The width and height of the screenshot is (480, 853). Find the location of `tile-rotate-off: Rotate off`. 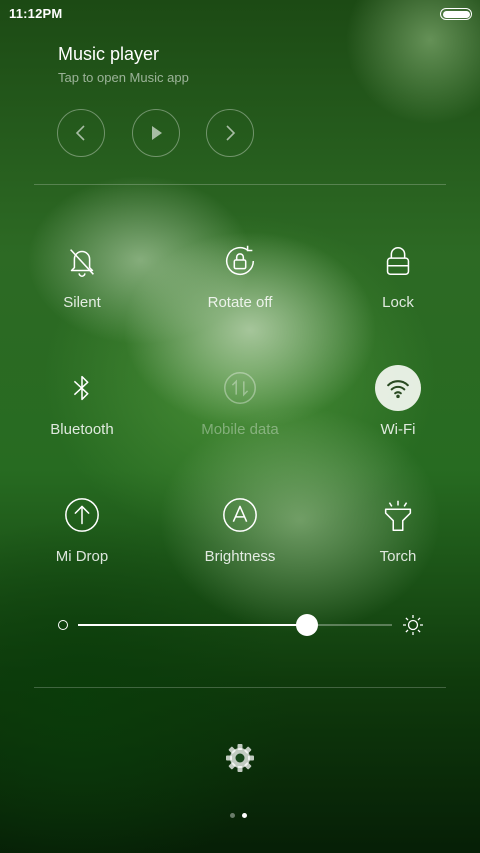

tile-rotate-off: Rotate off is located at coordinates (240, 288).